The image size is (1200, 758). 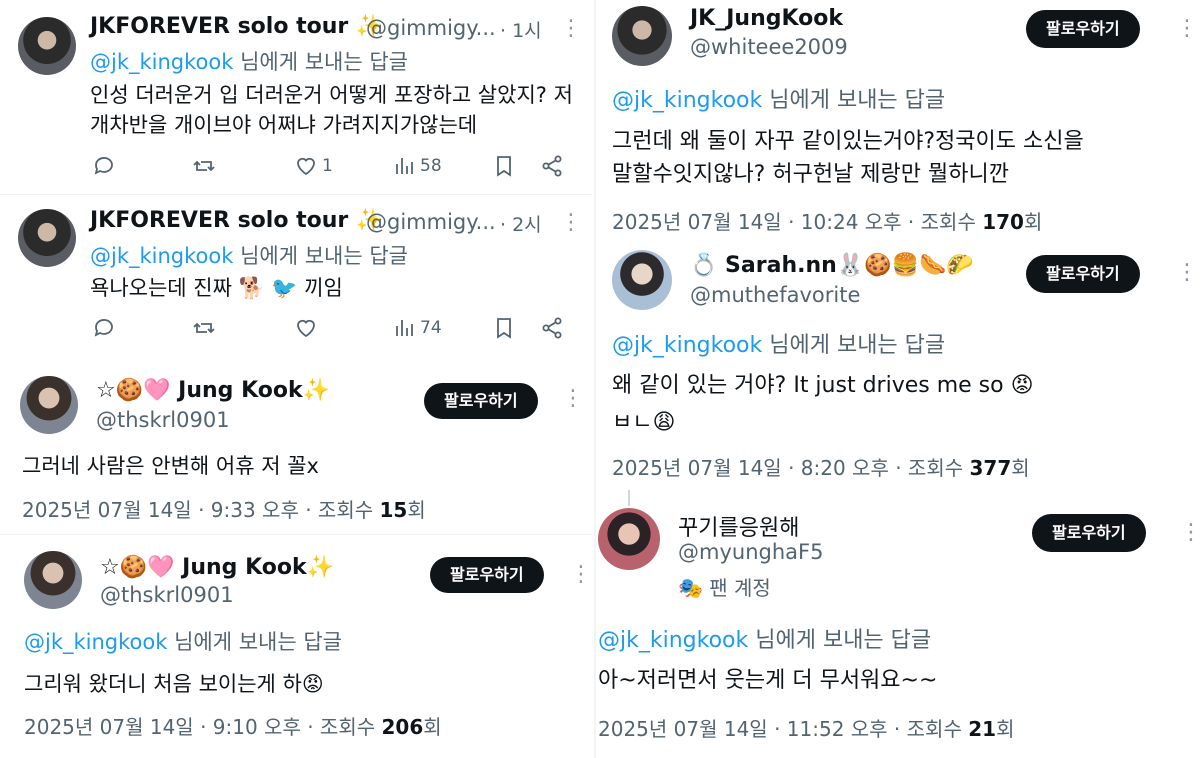 I want to click on heart-icon, so click(x=306, y=328).